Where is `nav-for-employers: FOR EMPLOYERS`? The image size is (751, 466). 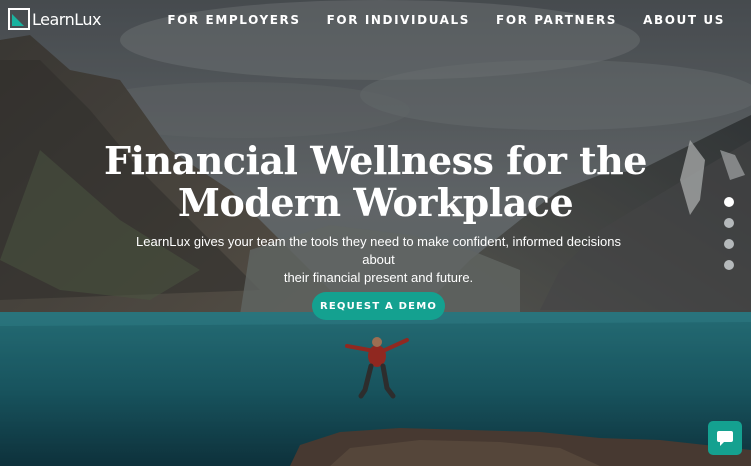
nav-for-employers: FOR EMPLOYERS is located at coordinates (233, 20).